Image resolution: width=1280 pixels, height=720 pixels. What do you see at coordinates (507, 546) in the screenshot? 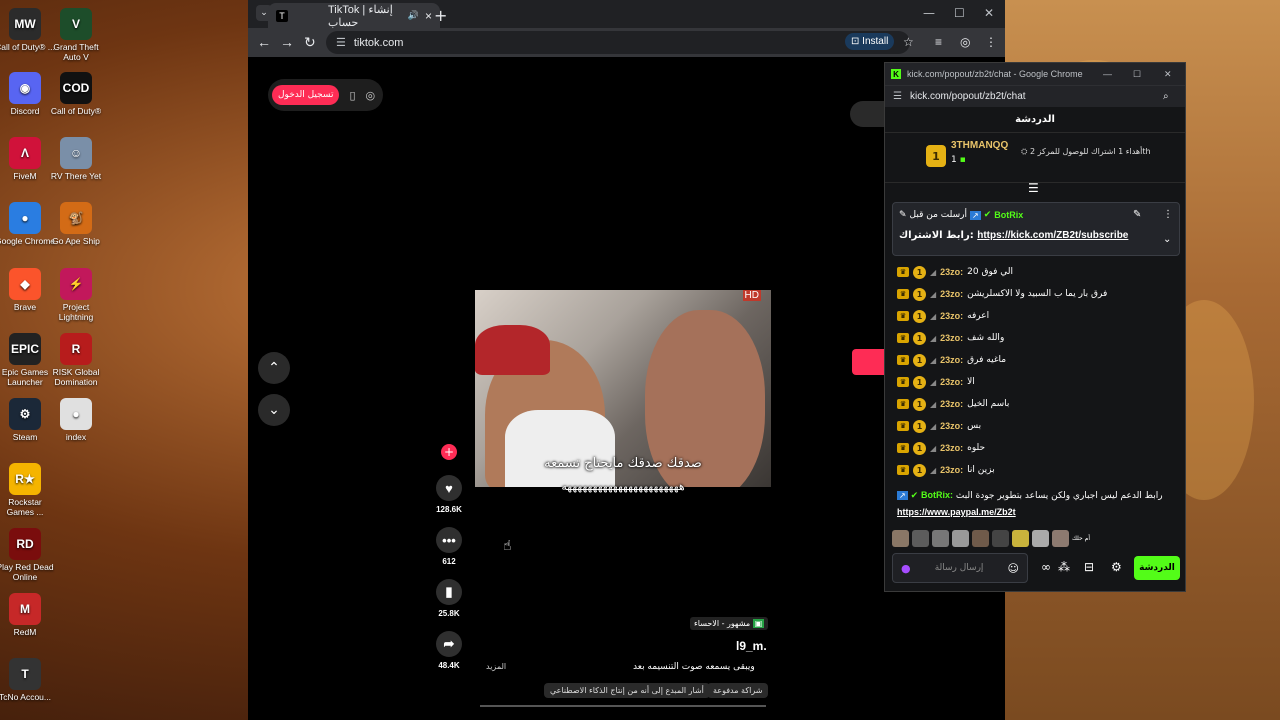
I see `mouse-cursor: ☝` at bounding box center [507, 546].